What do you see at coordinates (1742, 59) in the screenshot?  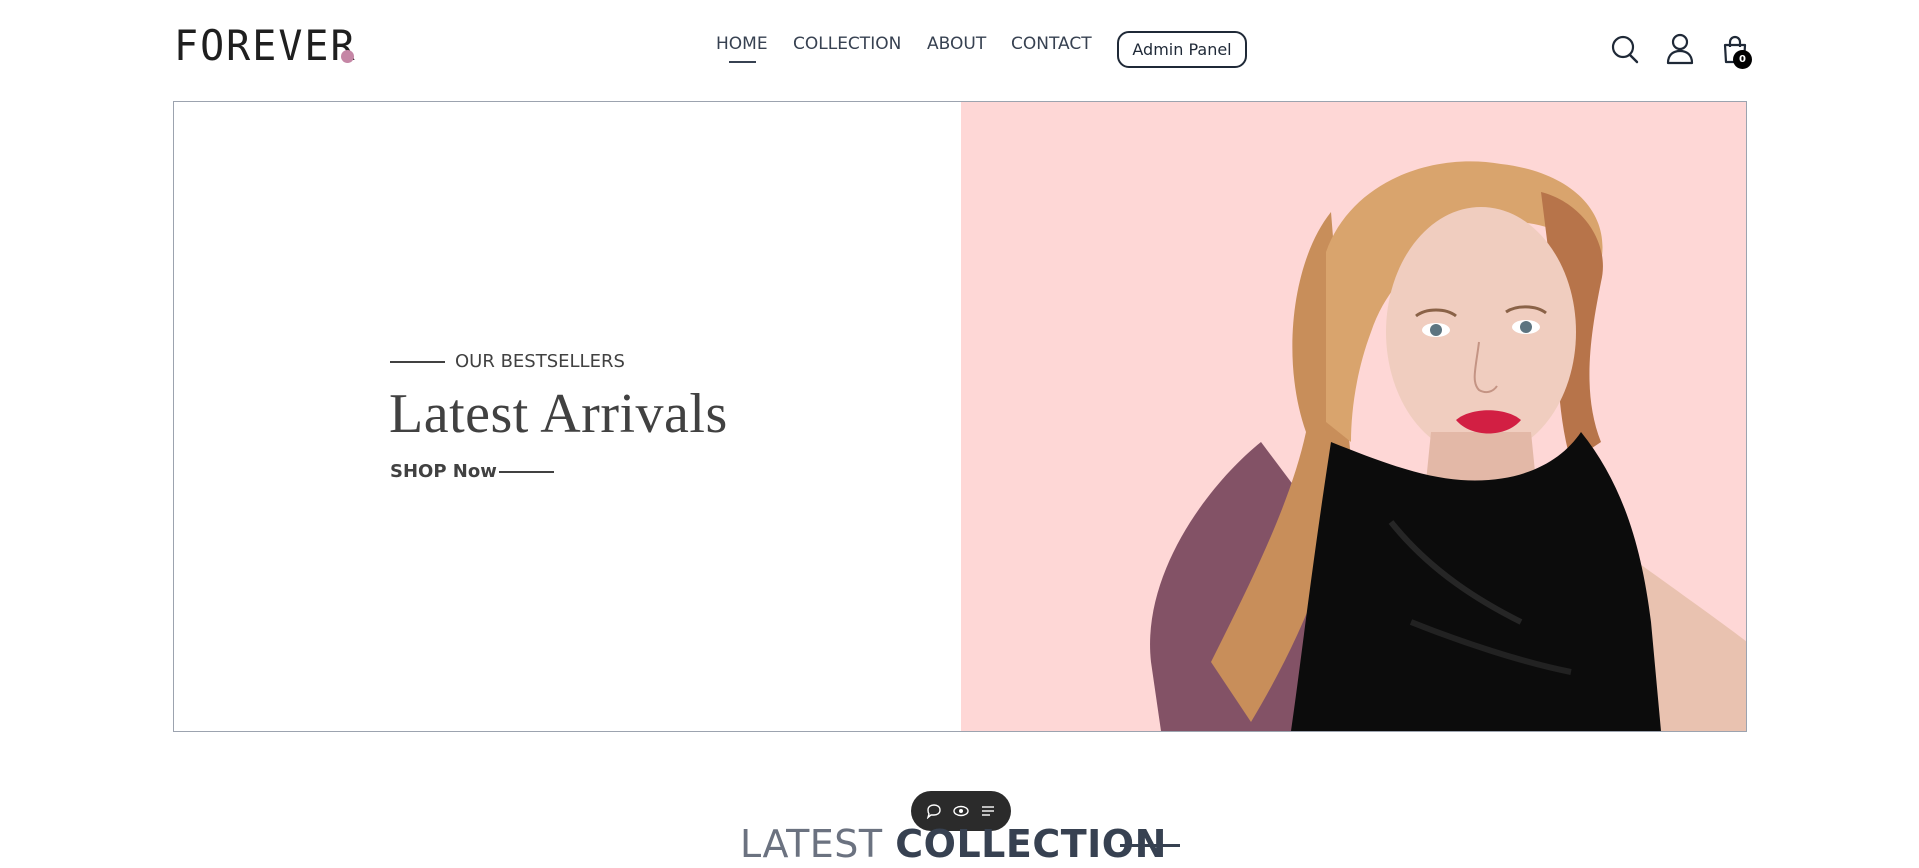 I see `cart-count-badge: 0` at bounding box center [1742, 59].